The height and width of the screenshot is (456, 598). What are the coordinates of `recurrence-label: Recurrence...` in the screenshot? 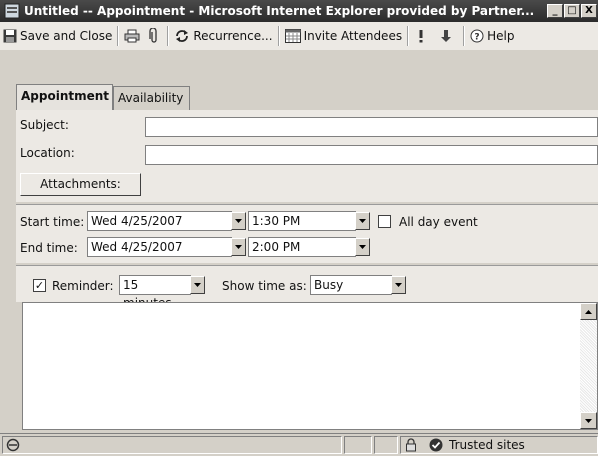 It's located at (233, 36).